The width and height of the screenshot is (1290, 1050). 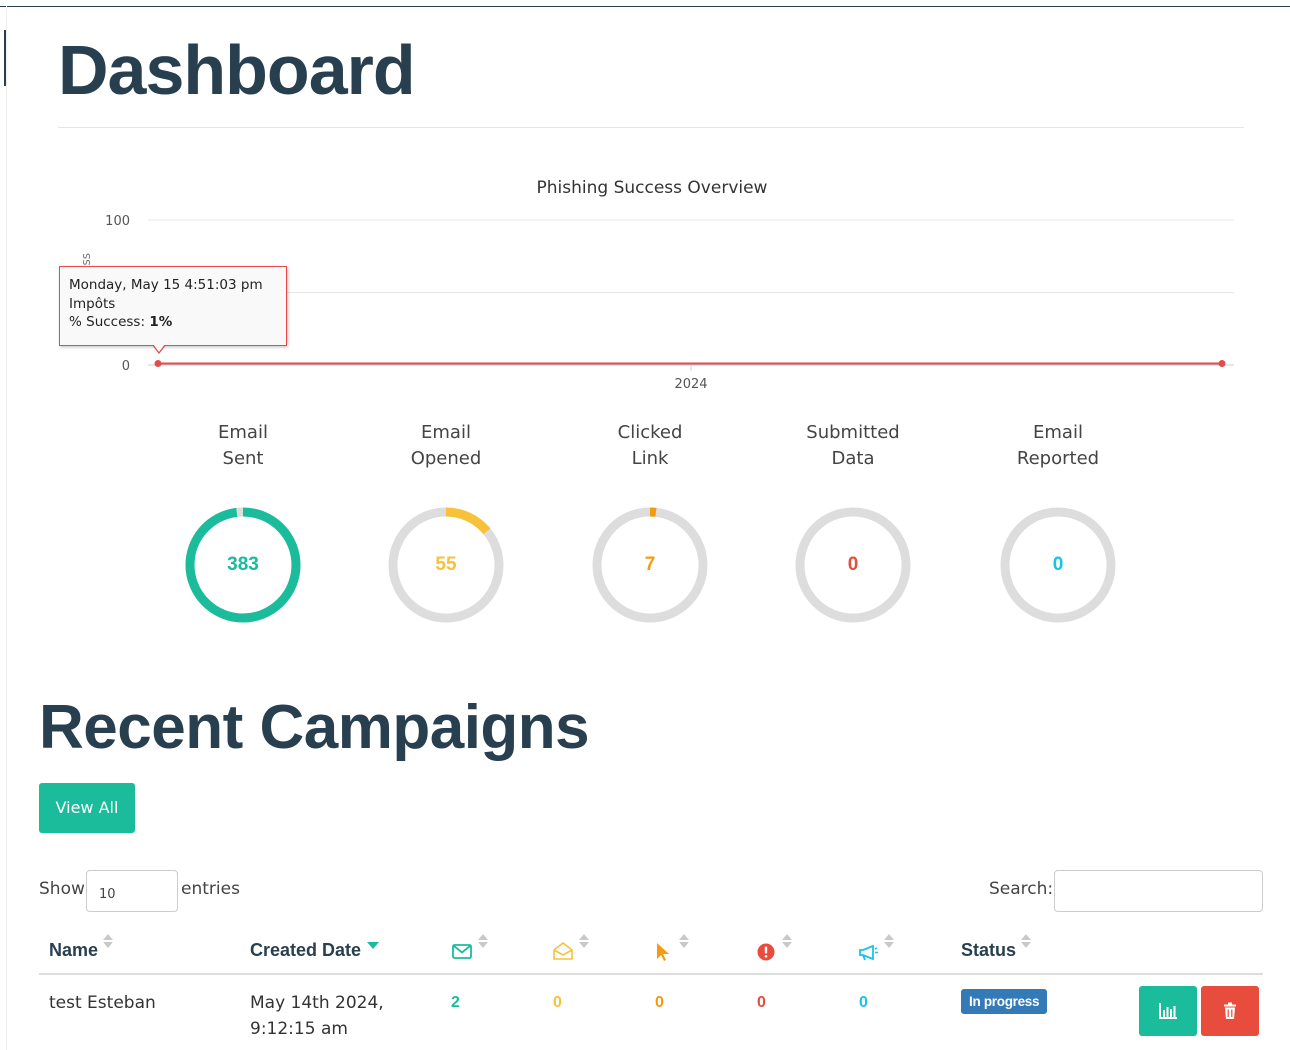 What do you see at coordinates (74, 950) in the screenshot?
I see `column-header-label: Name` at bounding box center [74, 950].